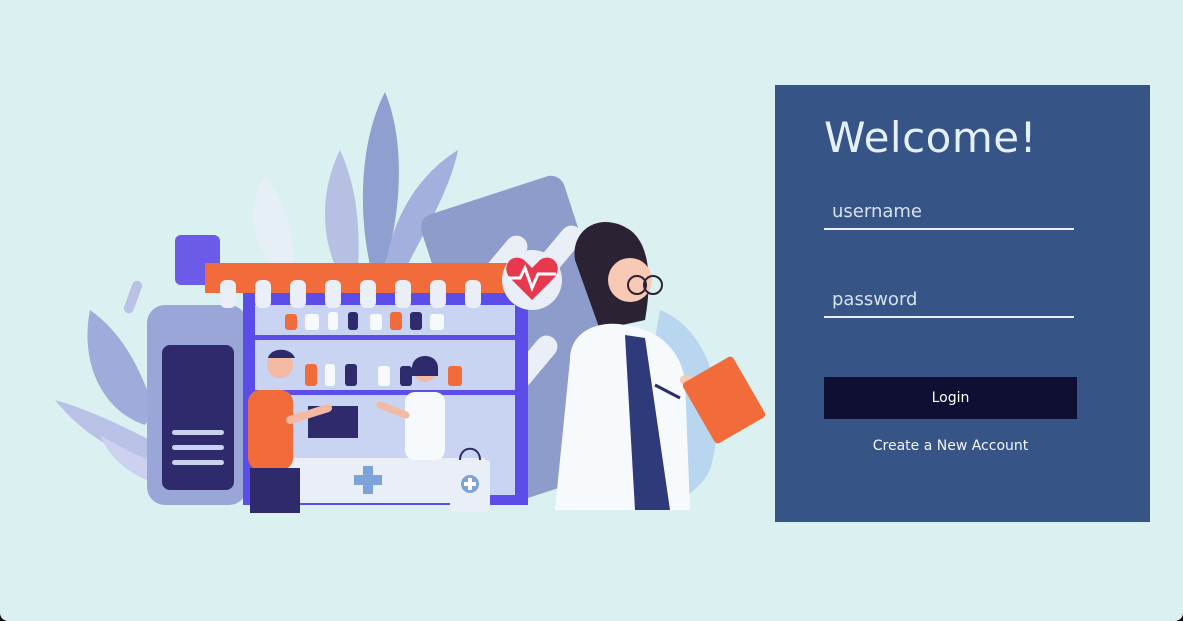 This screenshot has width=1183, height=621. Describe the element at coordinates (532, 280) in the screenshot. I see `heart-pulse-icon` at that location.